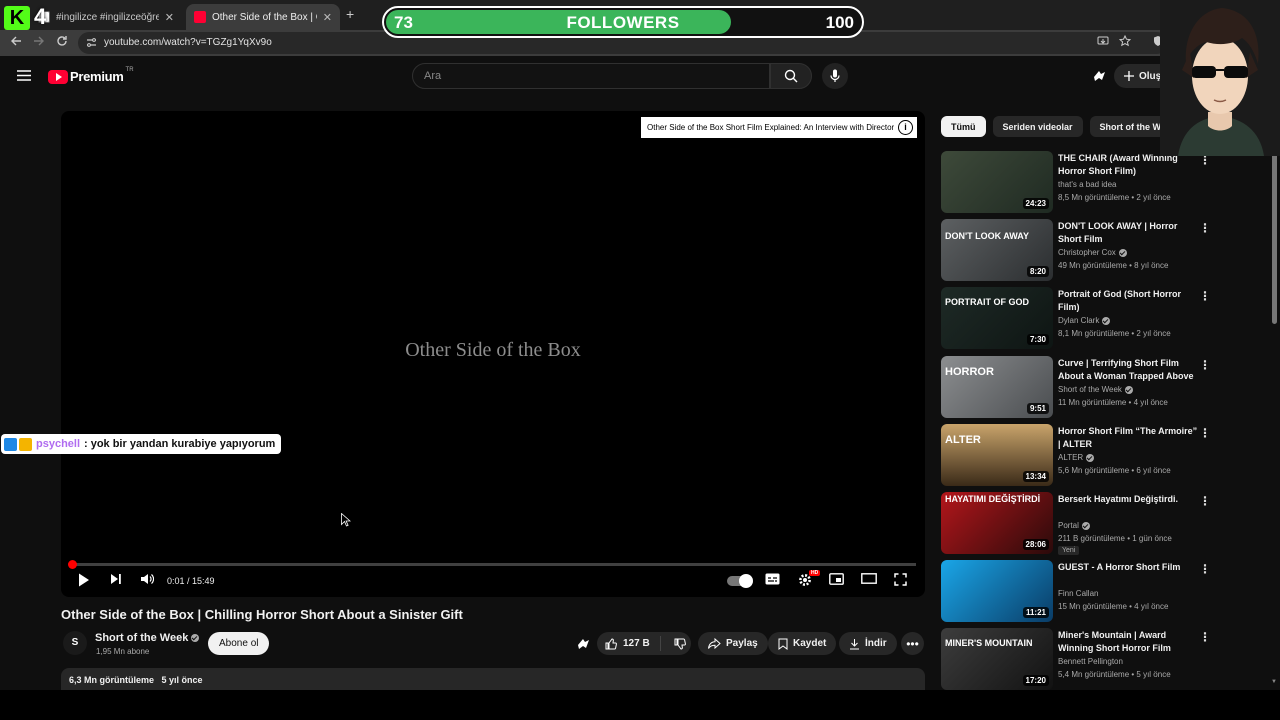  What do you see at coordinates (1095, 389) in the screenshot?
I see `recommendation-channel: Short of the Week` at bounding box center [1095, 389].